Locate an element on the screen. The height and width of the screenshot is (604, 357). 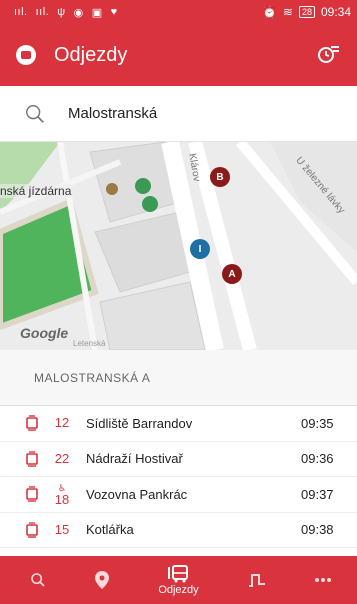
image-icon: ▣ is located at coordinates (97, 12).